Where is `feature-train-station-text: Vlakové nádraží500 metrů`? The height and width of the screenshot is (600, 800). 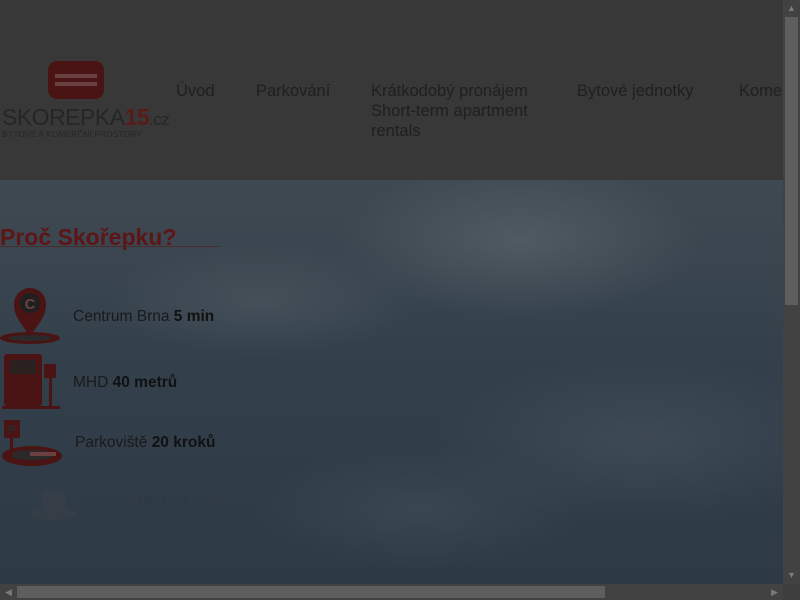 feature-train-station-text: Vlakové nádraží500 metrů is located at coordinates (154, 500).